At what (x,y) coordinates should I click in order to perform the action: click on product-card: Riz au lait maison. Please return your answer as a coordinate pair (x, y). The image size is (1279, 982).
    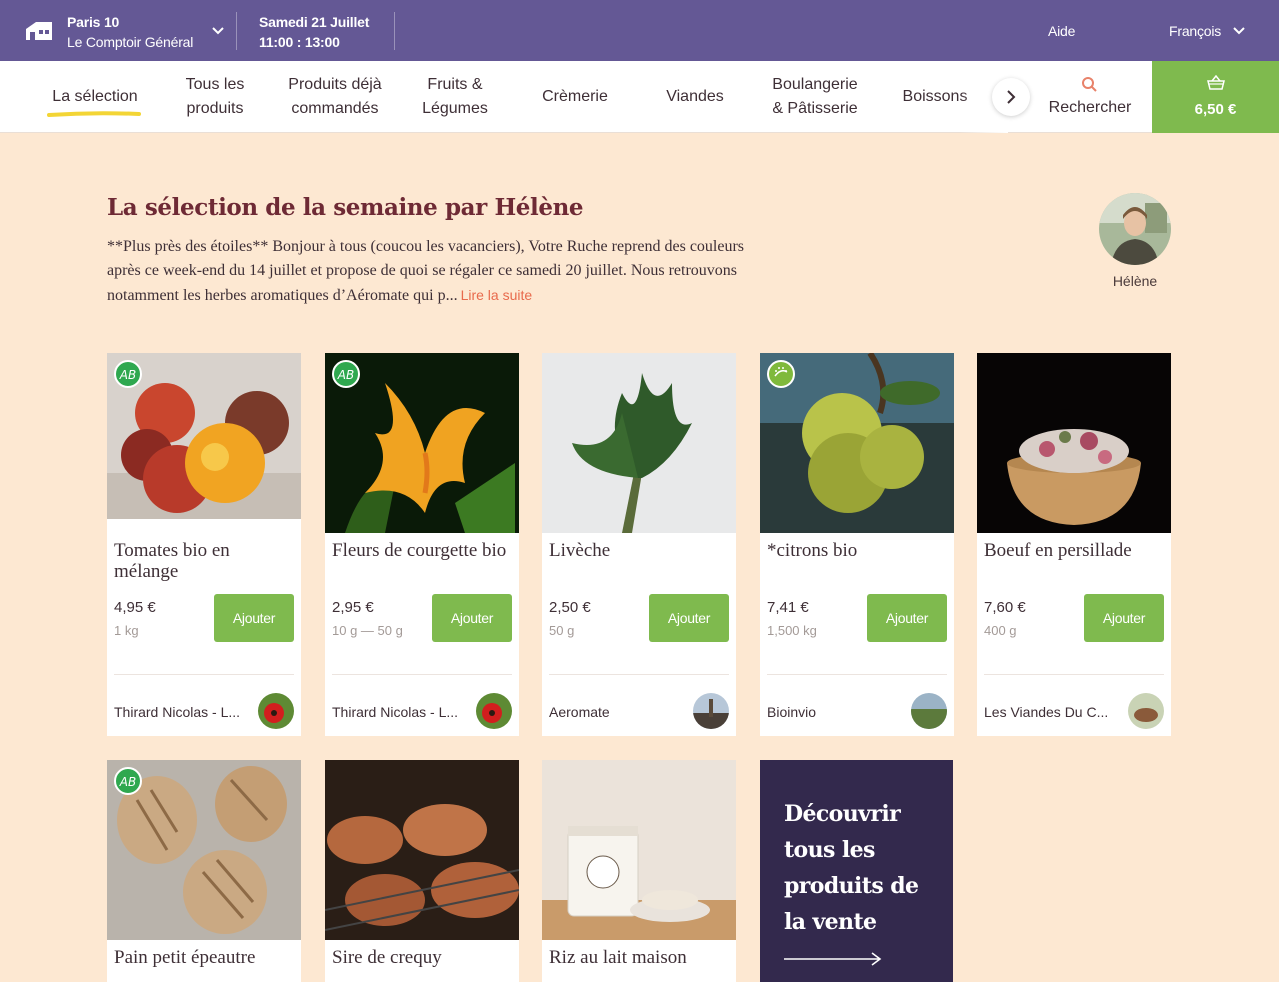
    Looking at the image, I should click on (639, 871).